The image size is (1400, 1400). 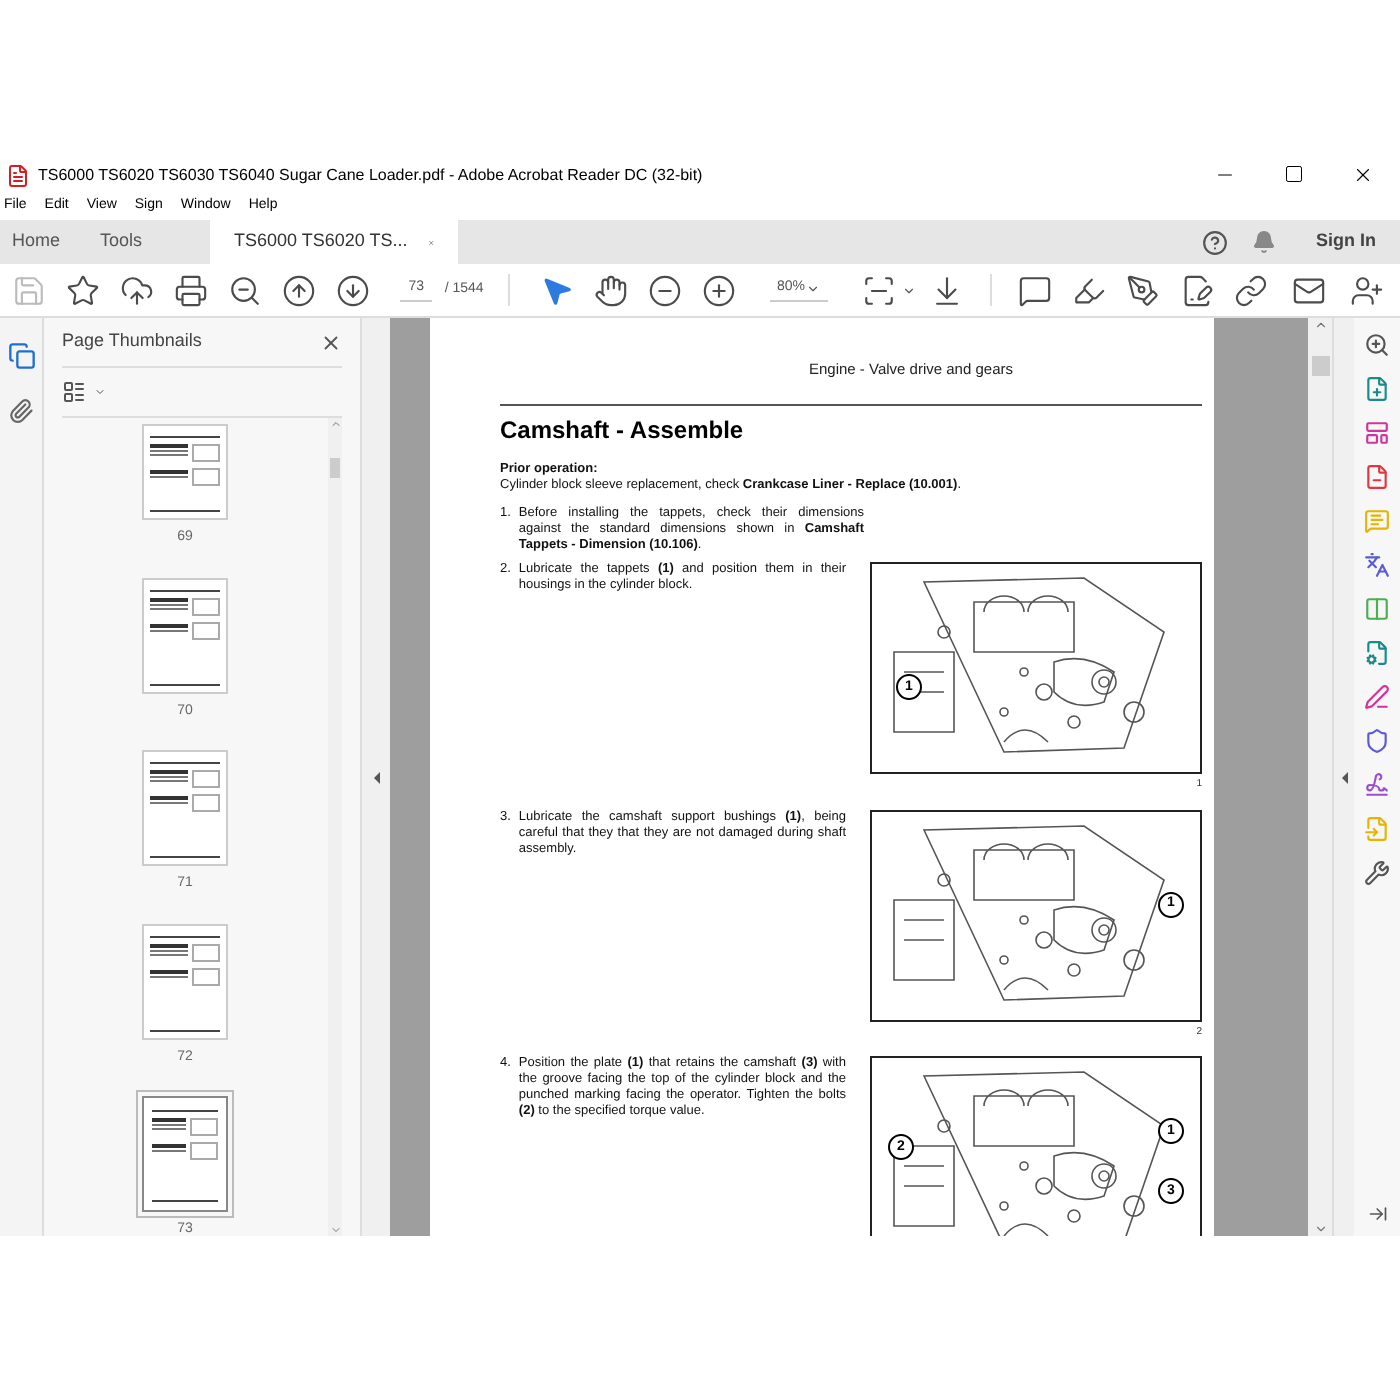 I want to click on zoom-in-icon, so click(x=1377, y=345).